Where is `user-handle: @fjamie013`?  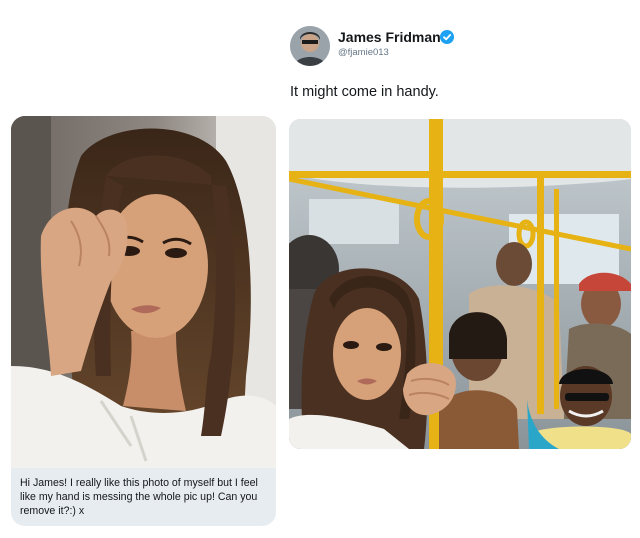
user-handle: @fjamie013 is located at coordinates (363, 52).